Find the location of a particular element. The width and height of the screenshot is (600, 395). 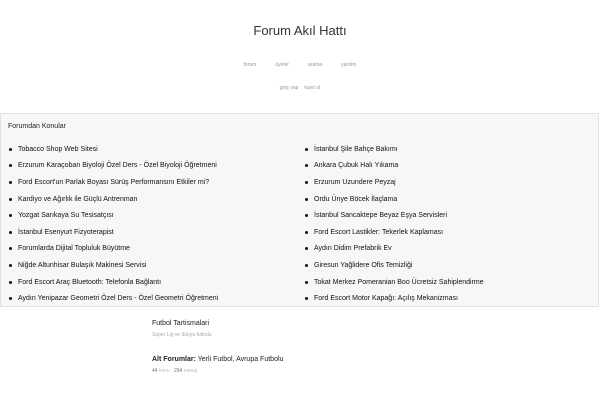

topic-link: Kardiyo ve Ağırlık ile Güçlü Antrenman is located at coordinates (113, 199).